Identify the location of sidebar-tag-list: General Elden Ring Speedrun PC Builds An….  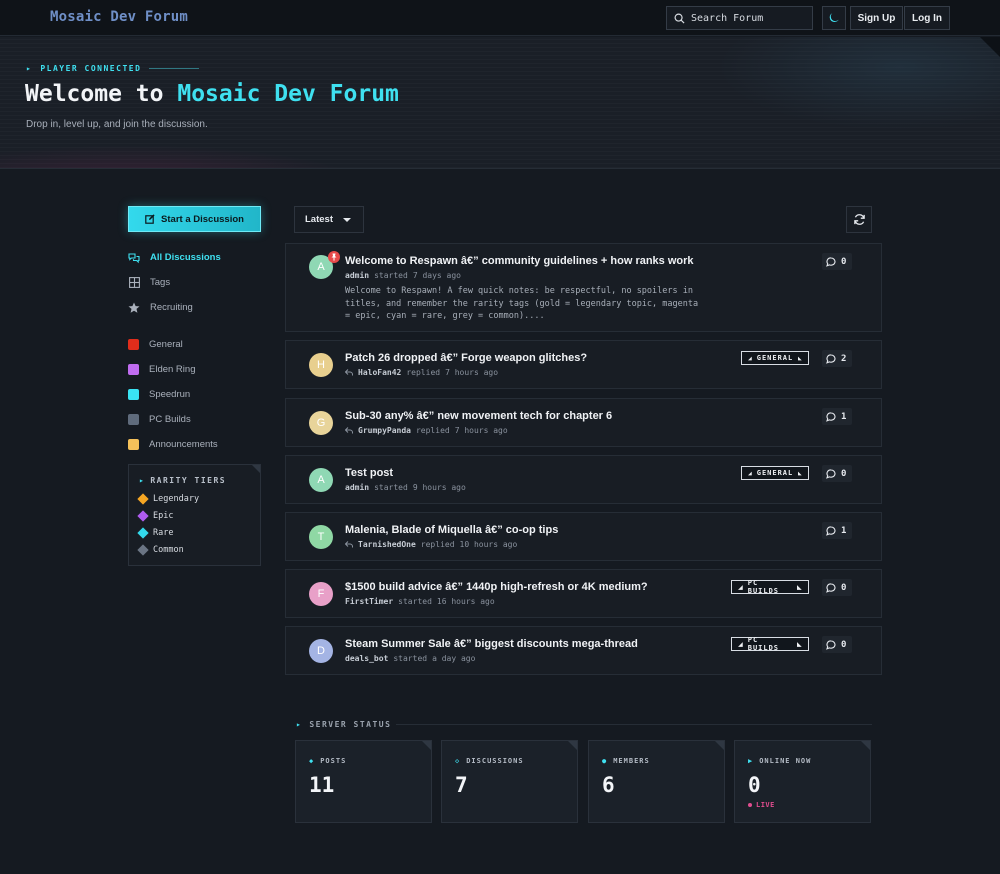
(173, 394).